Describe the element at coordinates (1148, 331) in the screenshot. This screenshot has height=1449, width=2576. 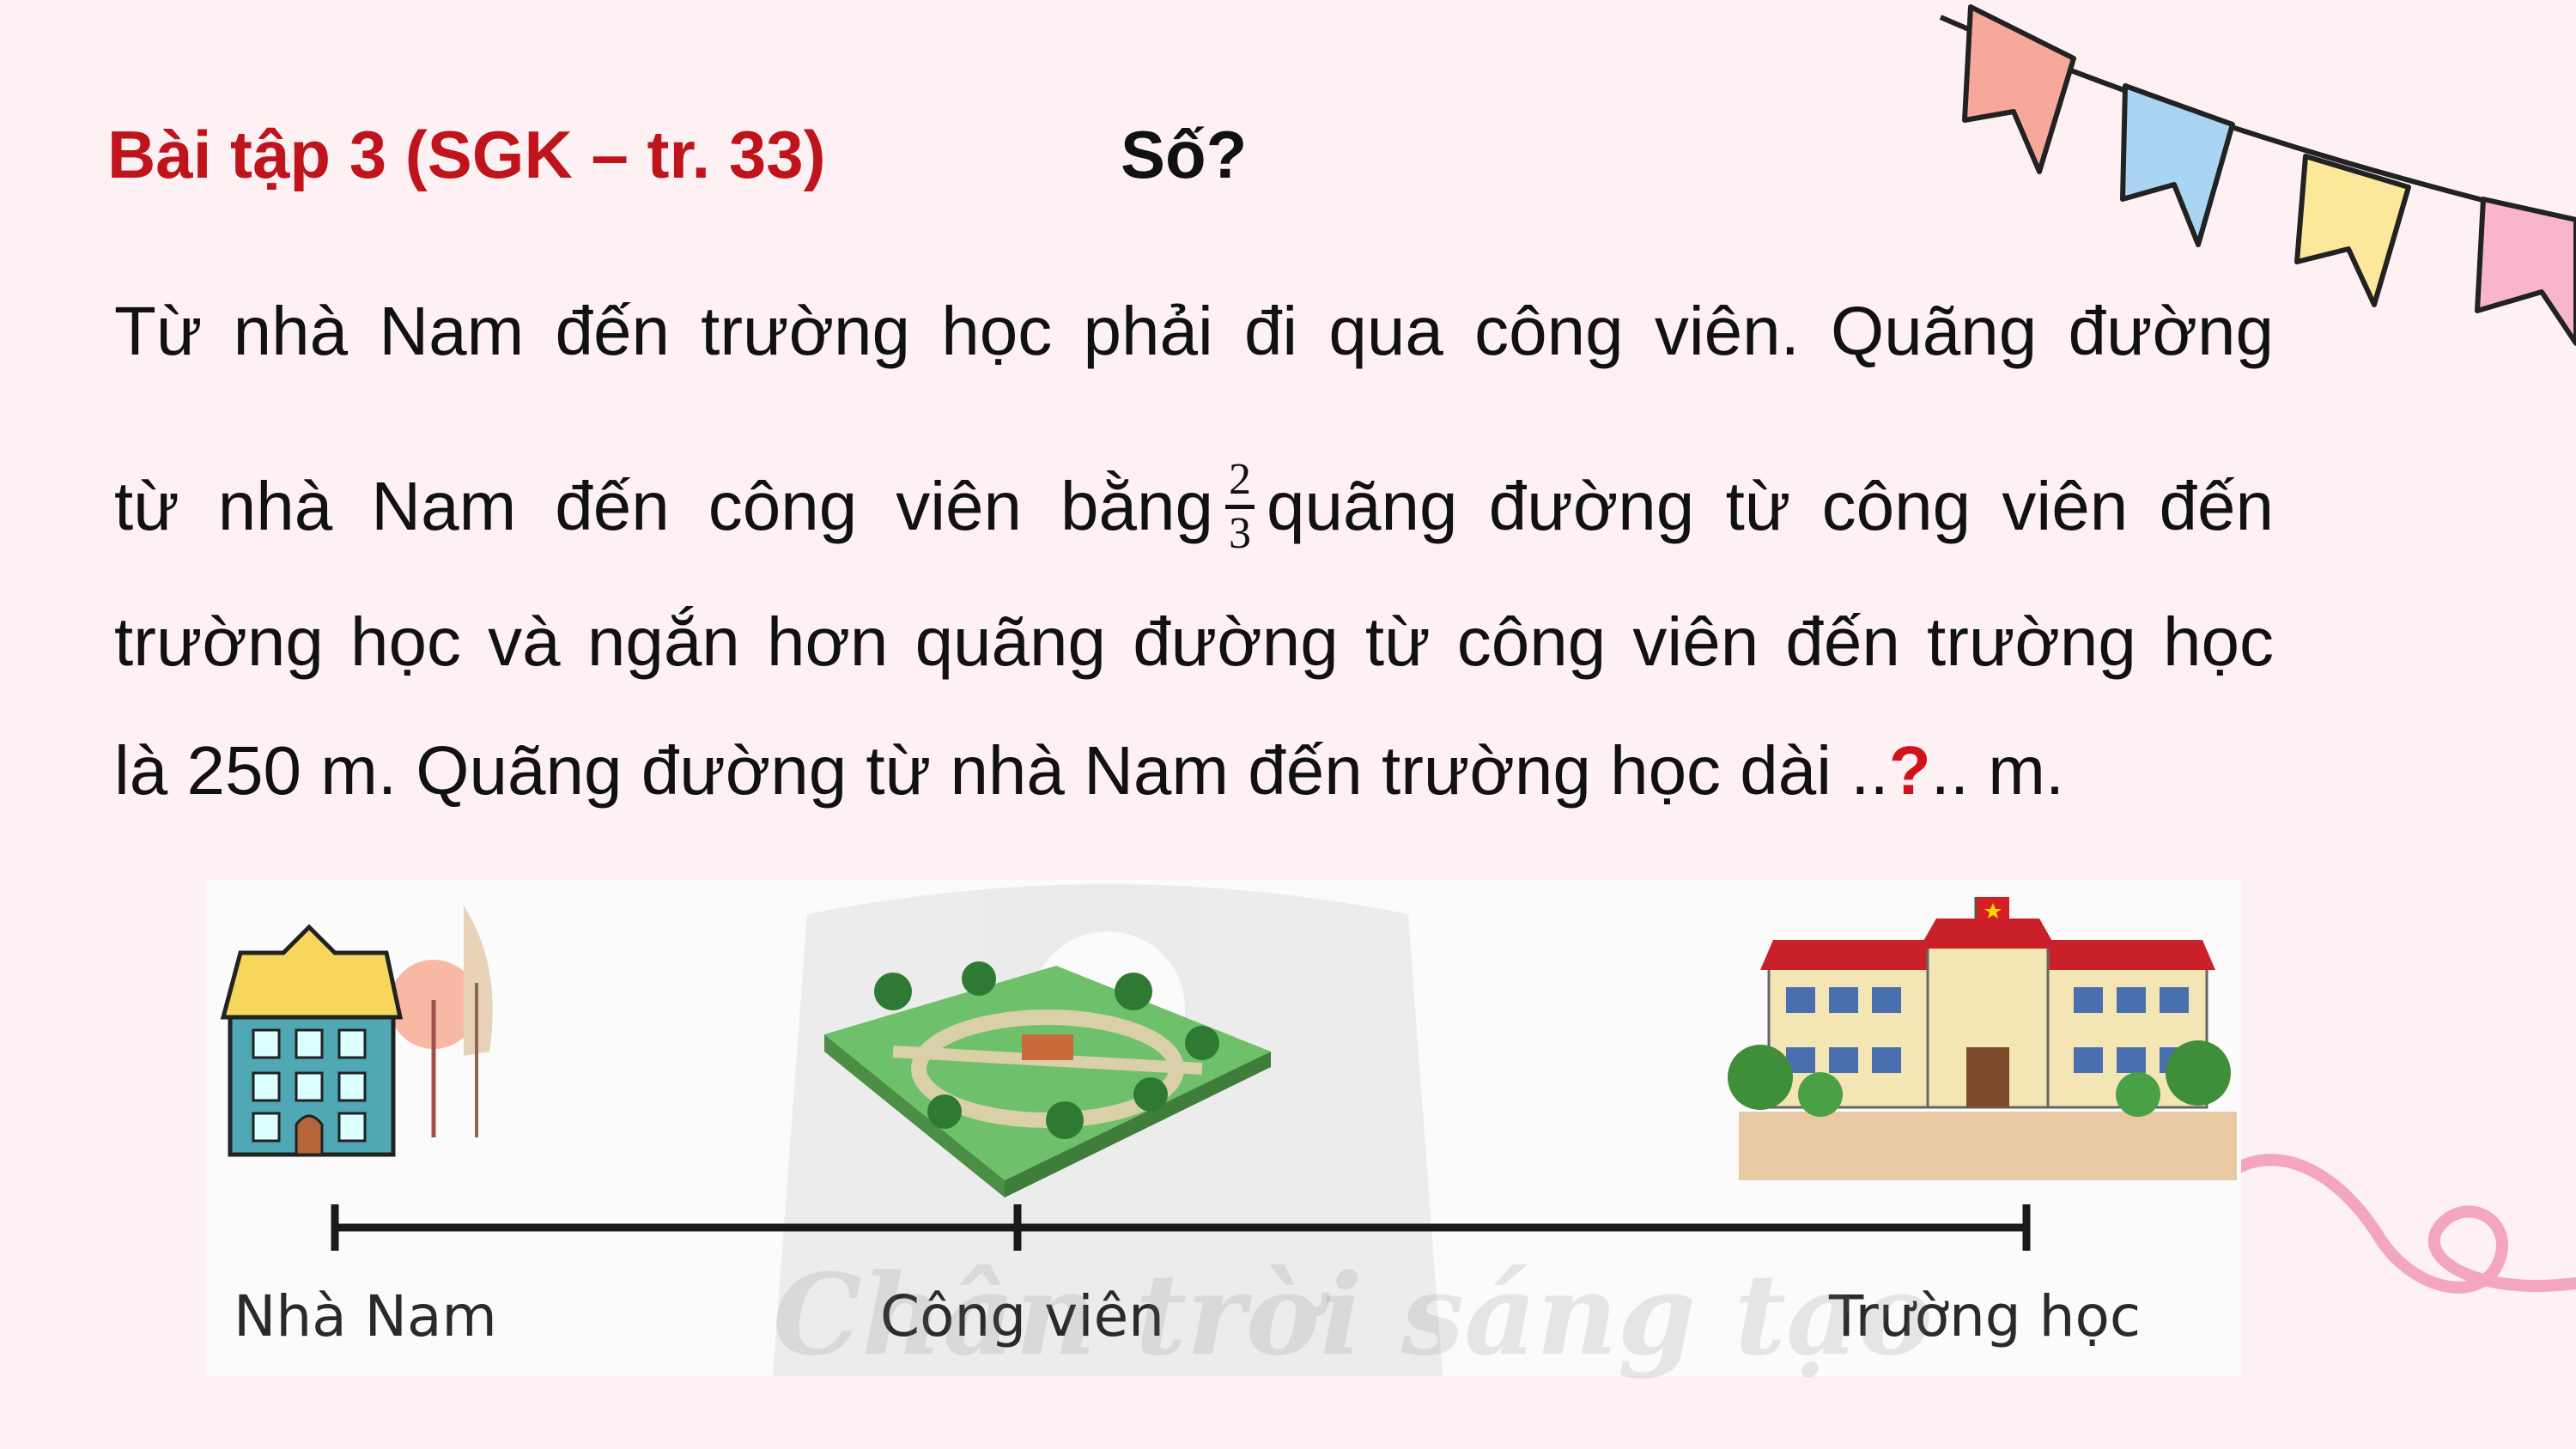
I see `word: phải` at that location.